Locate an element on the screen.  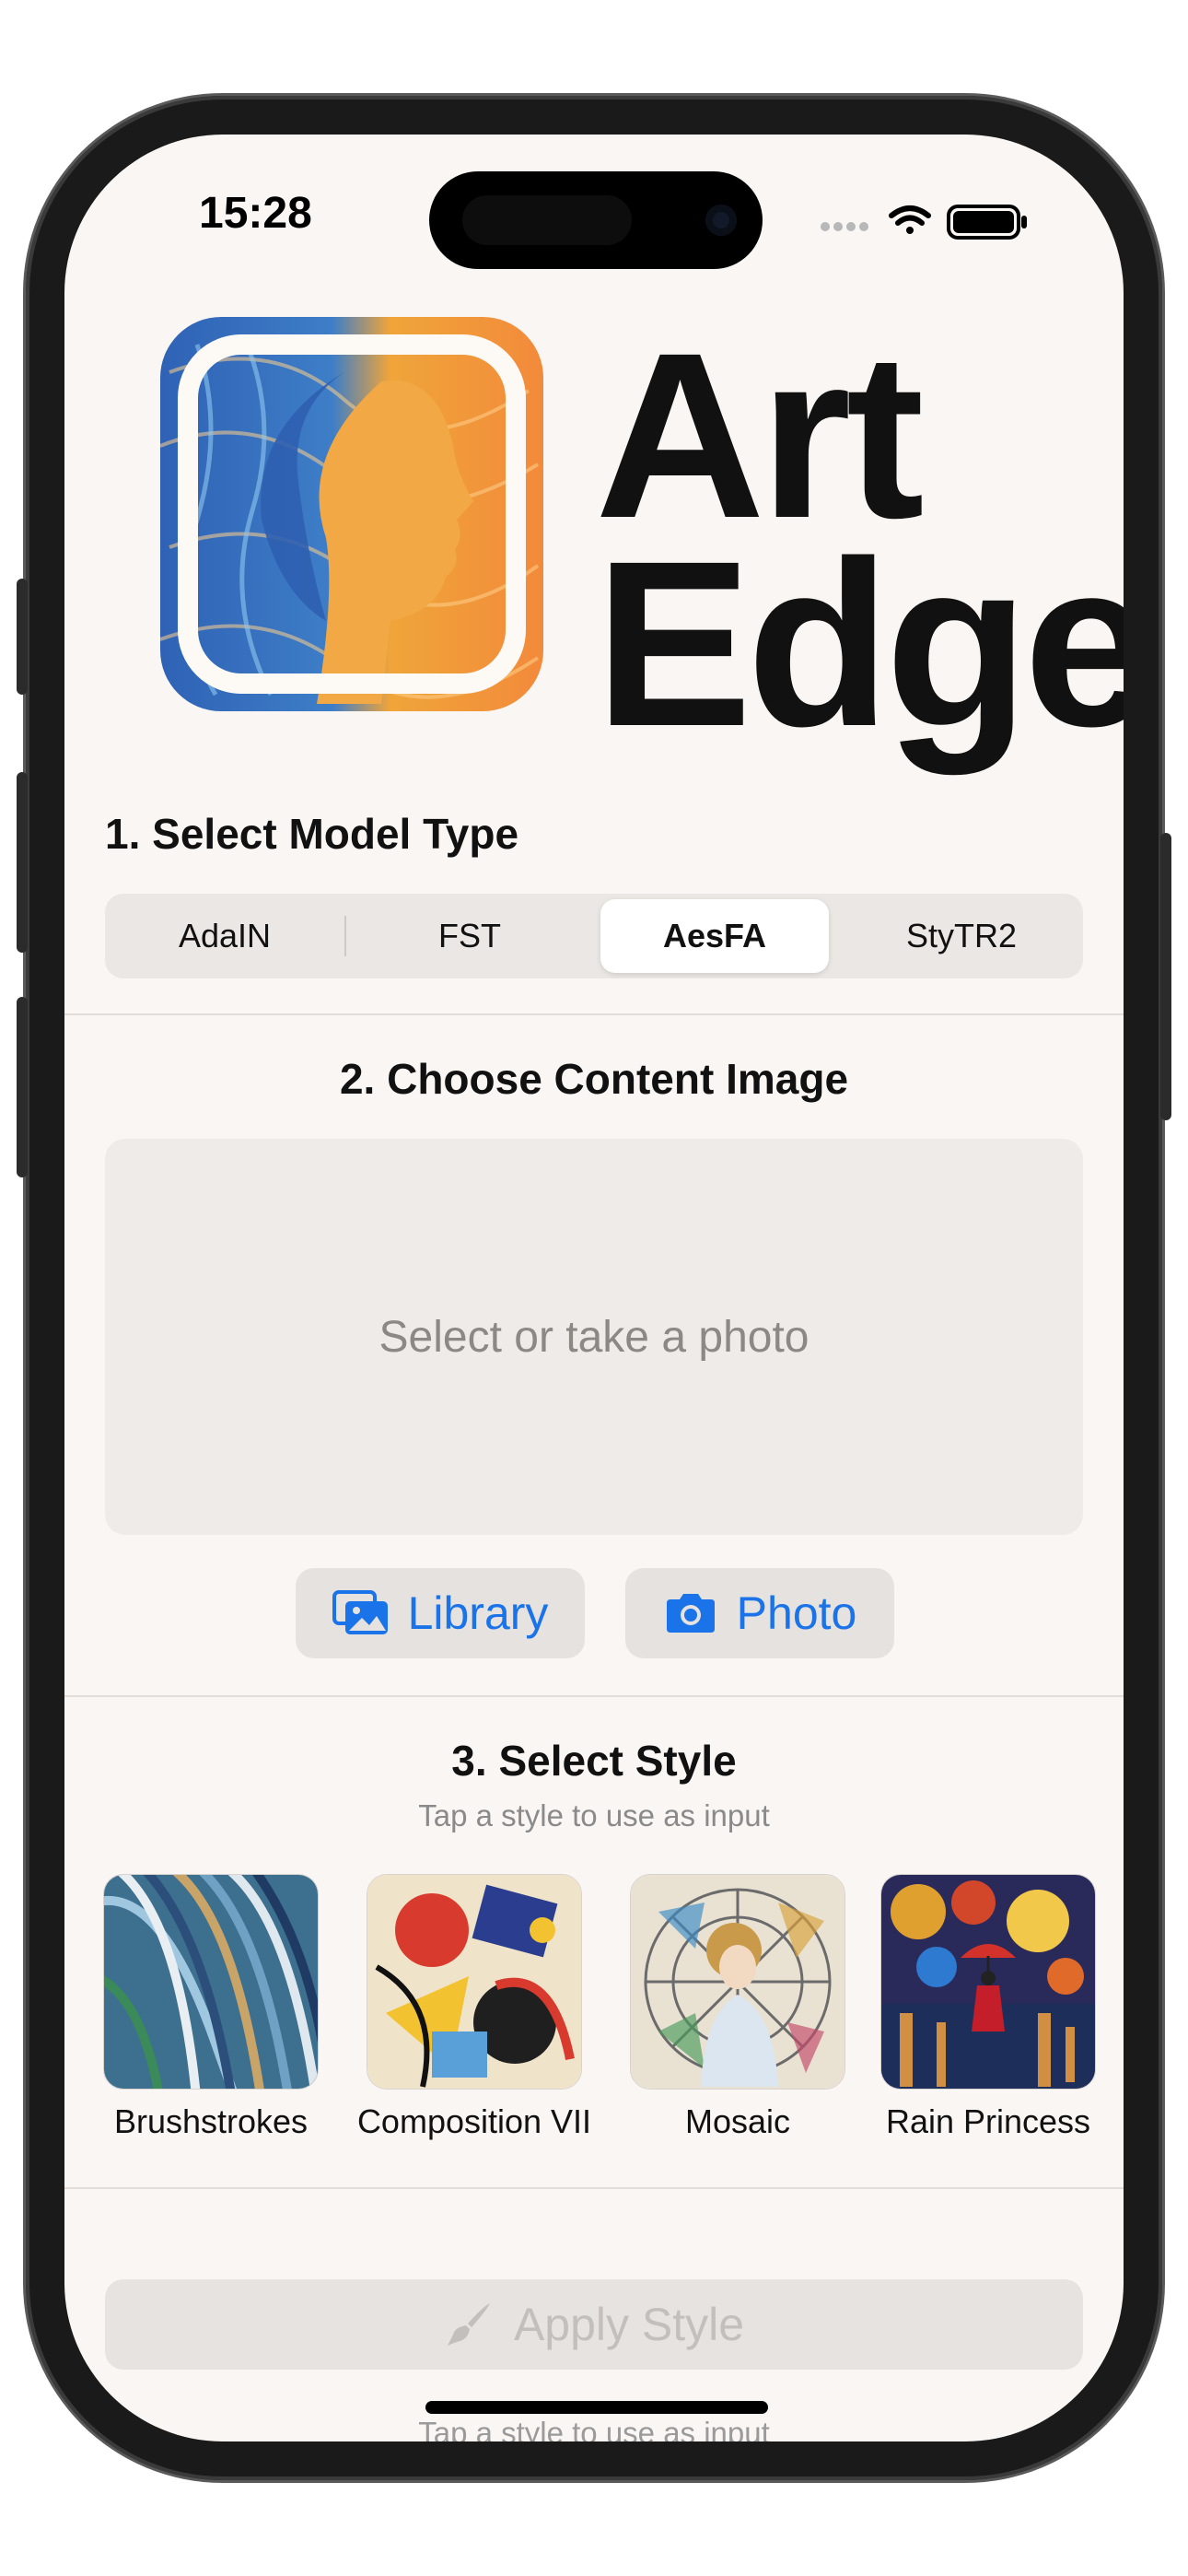
apply-style-button: Apply Style is located at coordinates (594, 2324).